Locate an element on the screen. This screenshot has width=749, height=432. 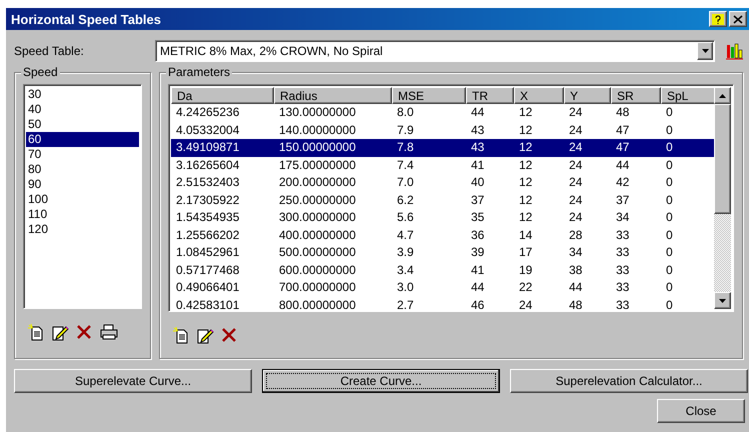
bar-chart-icon is located at coordinates (734, 51).